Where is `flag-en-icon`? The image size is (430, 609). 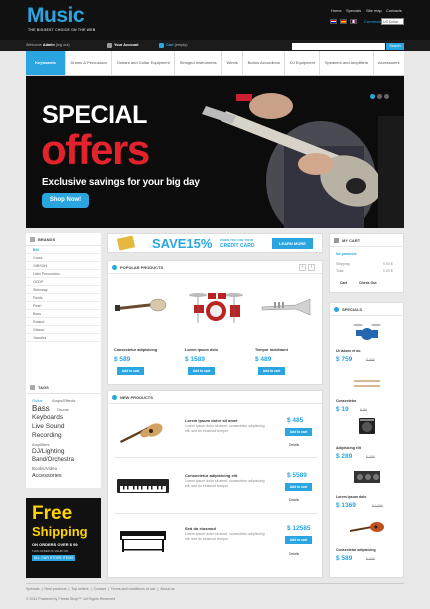
flag-en-icon is located at coordinates (333, 21).